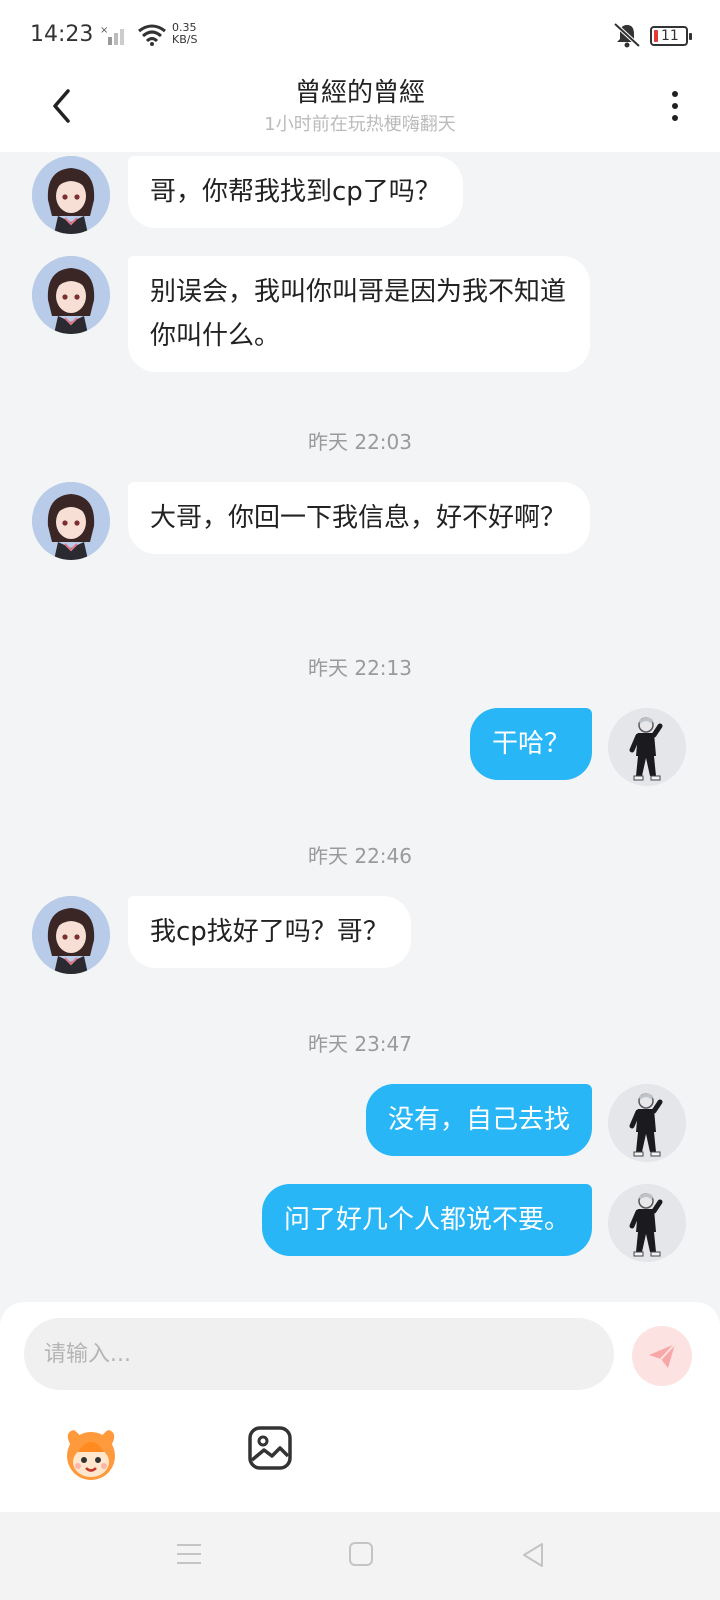 The height and width of the screenshot is (1600, 720). What do you see at coordinates (152, 35) in the screenshot?
I see `wifi-icon` at bounding box center [152, 35].